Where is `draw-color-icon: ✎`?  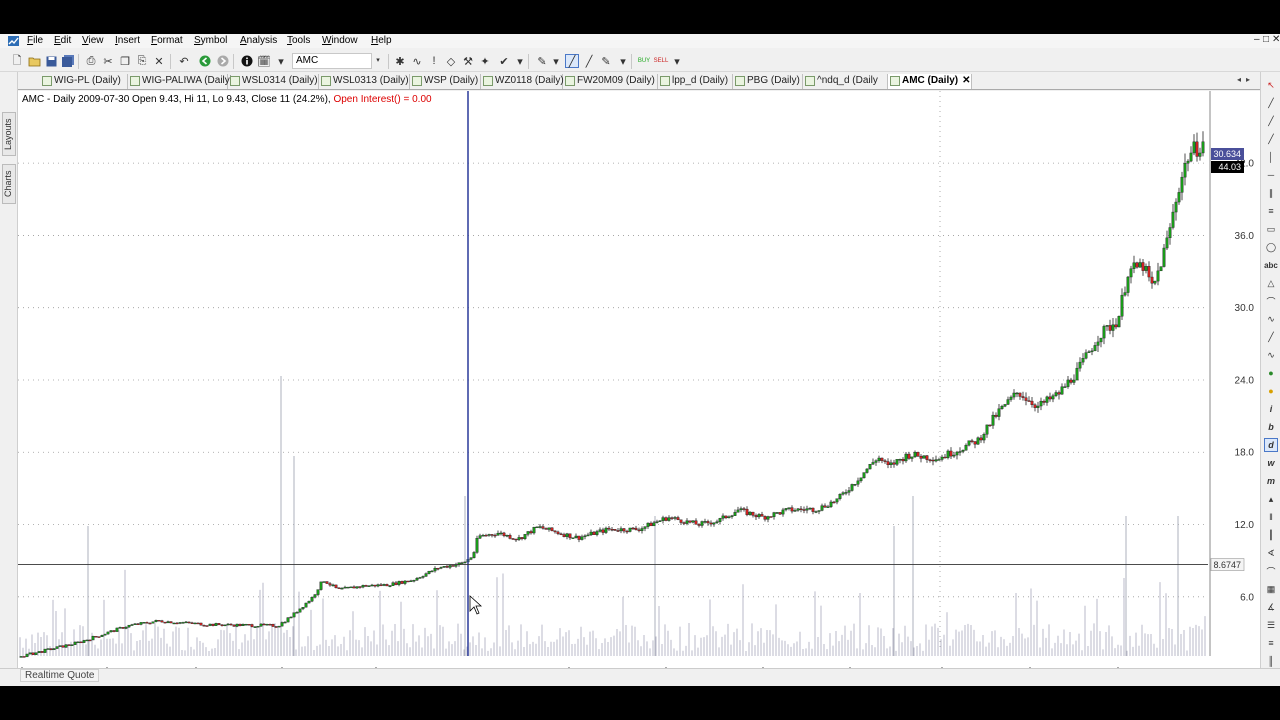 draw-color-icon: ✎ is located at coordinates (542, 61).